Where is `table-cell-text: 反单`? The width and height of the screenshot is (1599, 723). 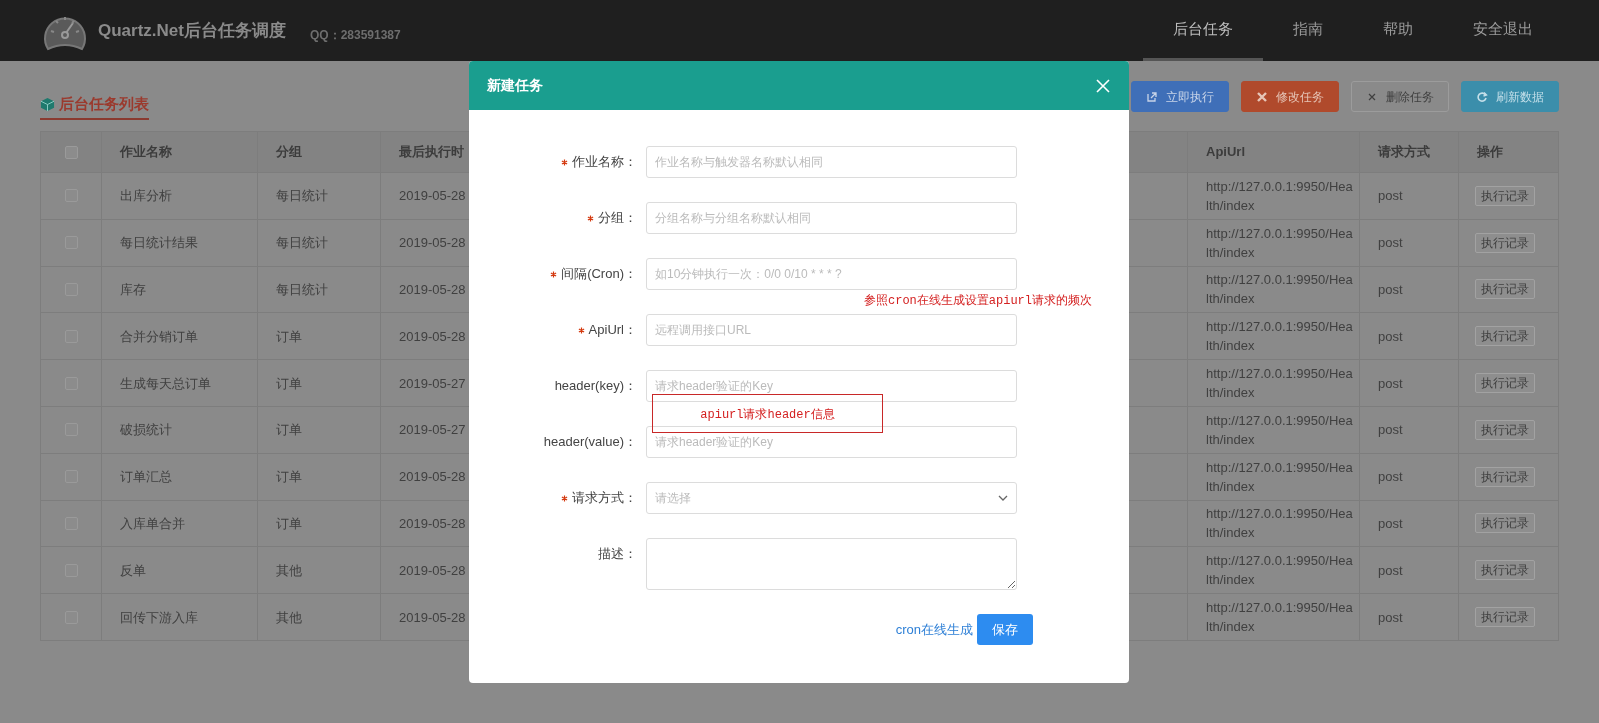
table-cell-text: 反单 is located at coordinates (133, 570).